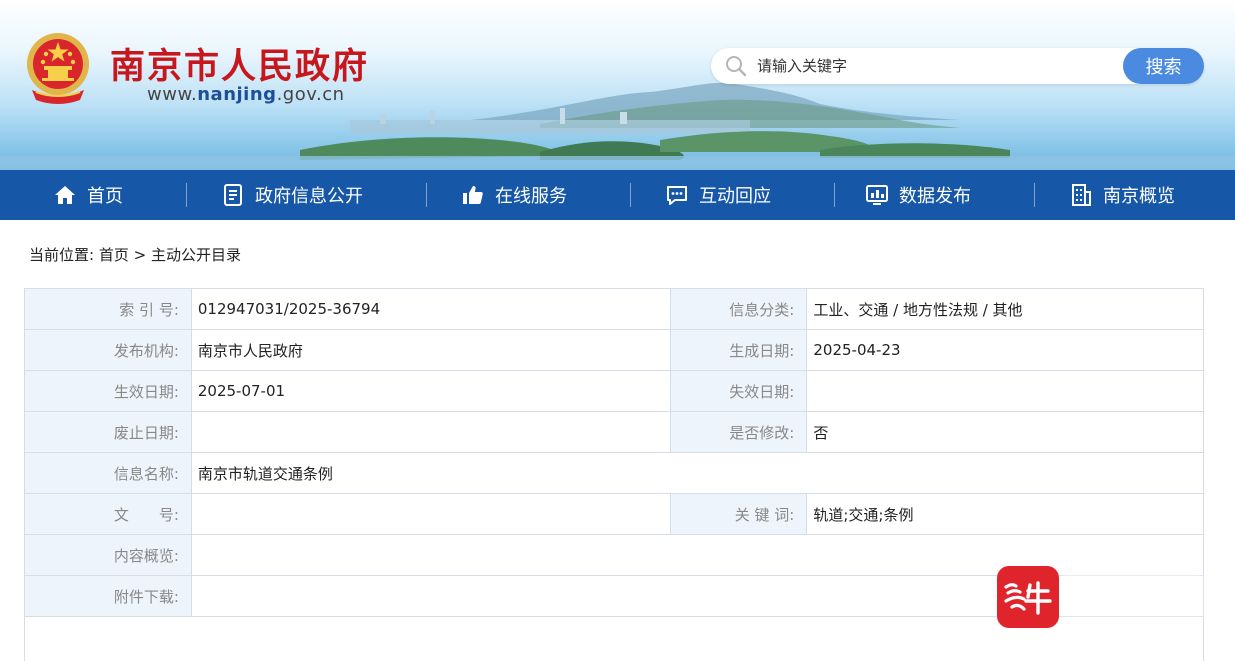 This screenshot has height=661, width=1235. What do you see at coordinates (739, 350) in the screenshot?
I see `generated-date-label: 生成日期:` at bounding box center [739, 350].